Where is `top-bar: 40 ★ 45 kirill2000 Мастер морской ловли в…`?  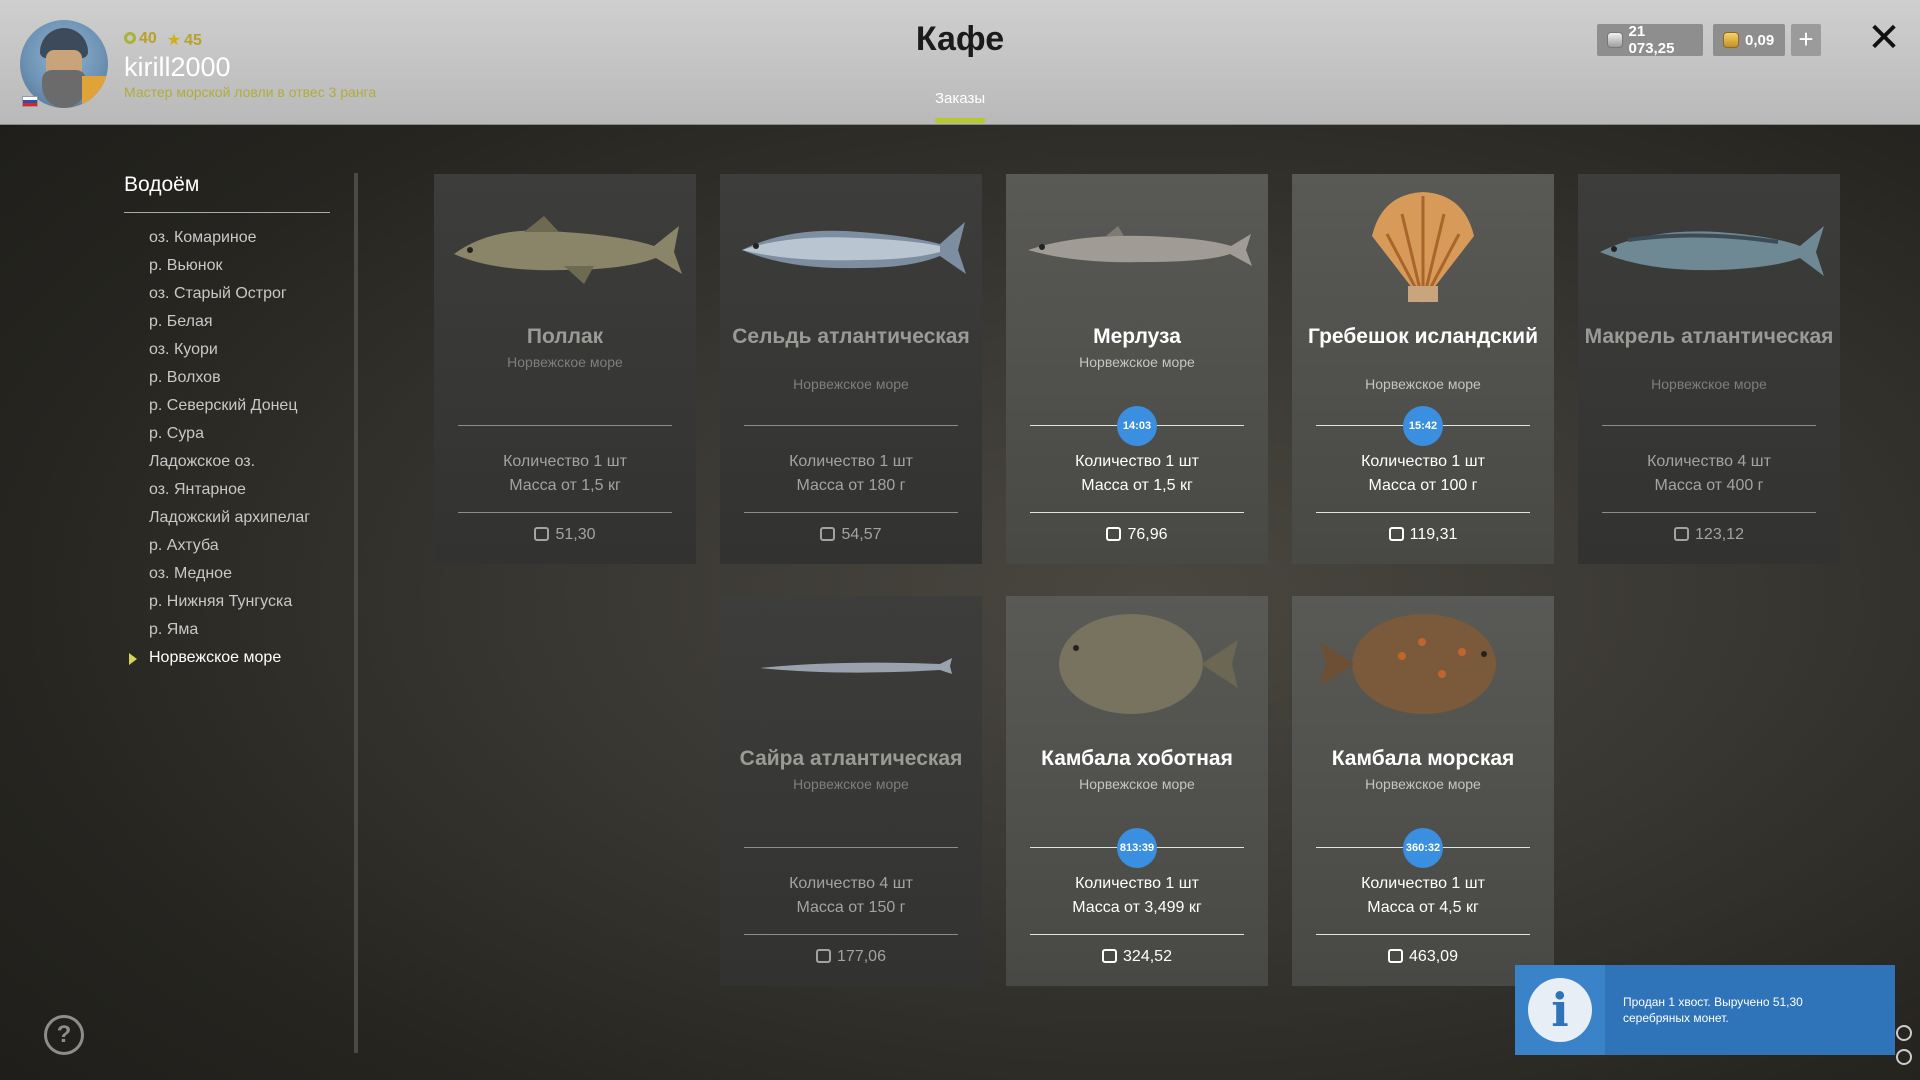 top-bar: 40 ★ 45 kirill2000 Мастер морской ловли в… is located at coordinates (960, 62).